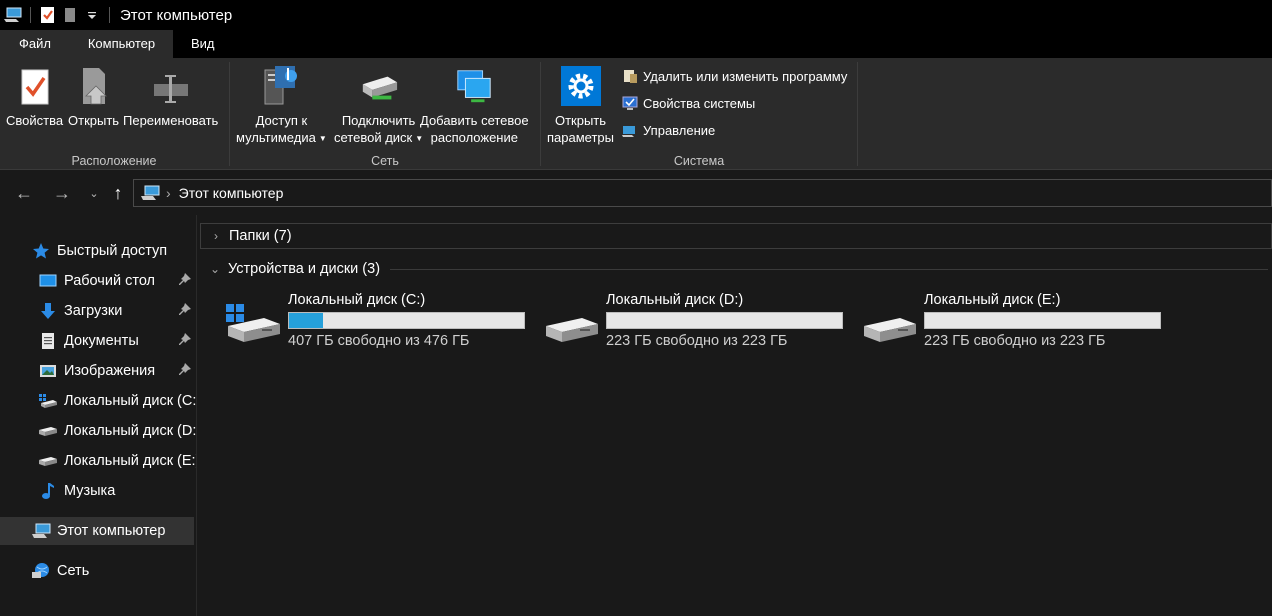 Image resolution: width=1272 pixels, height=616 pixels. I want to click on add-location-label-1: Добавить сетевое, so click(474, 120).